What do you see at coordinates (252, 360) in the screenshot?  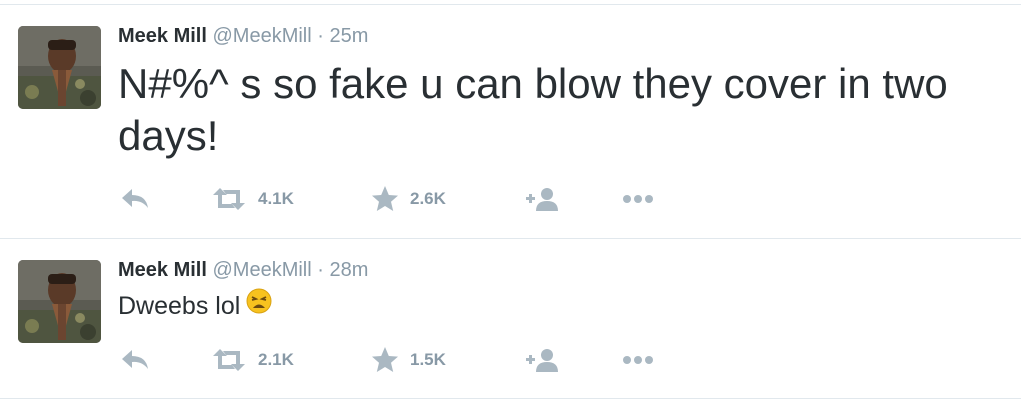 I see `retweet-button: 2.1K` at bounding box center [252, 360].